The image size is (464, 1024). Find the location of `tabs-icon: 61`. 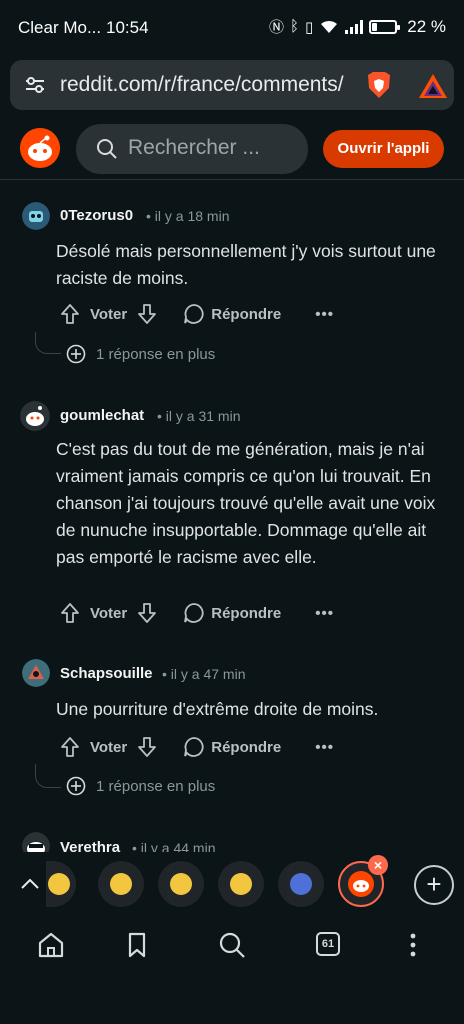

tabs-icon: 61 is located at coordinates (328, 944).